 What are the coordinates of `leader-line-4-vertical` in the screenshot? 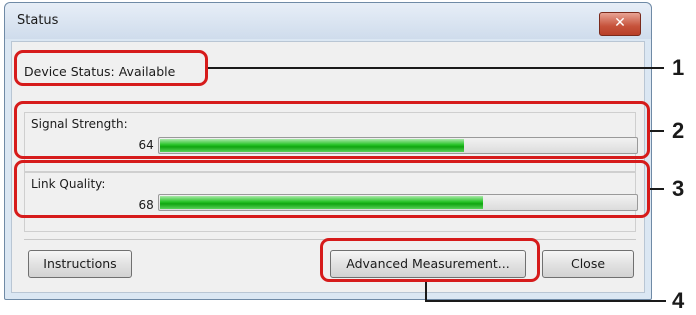 It's located at (426, 292).